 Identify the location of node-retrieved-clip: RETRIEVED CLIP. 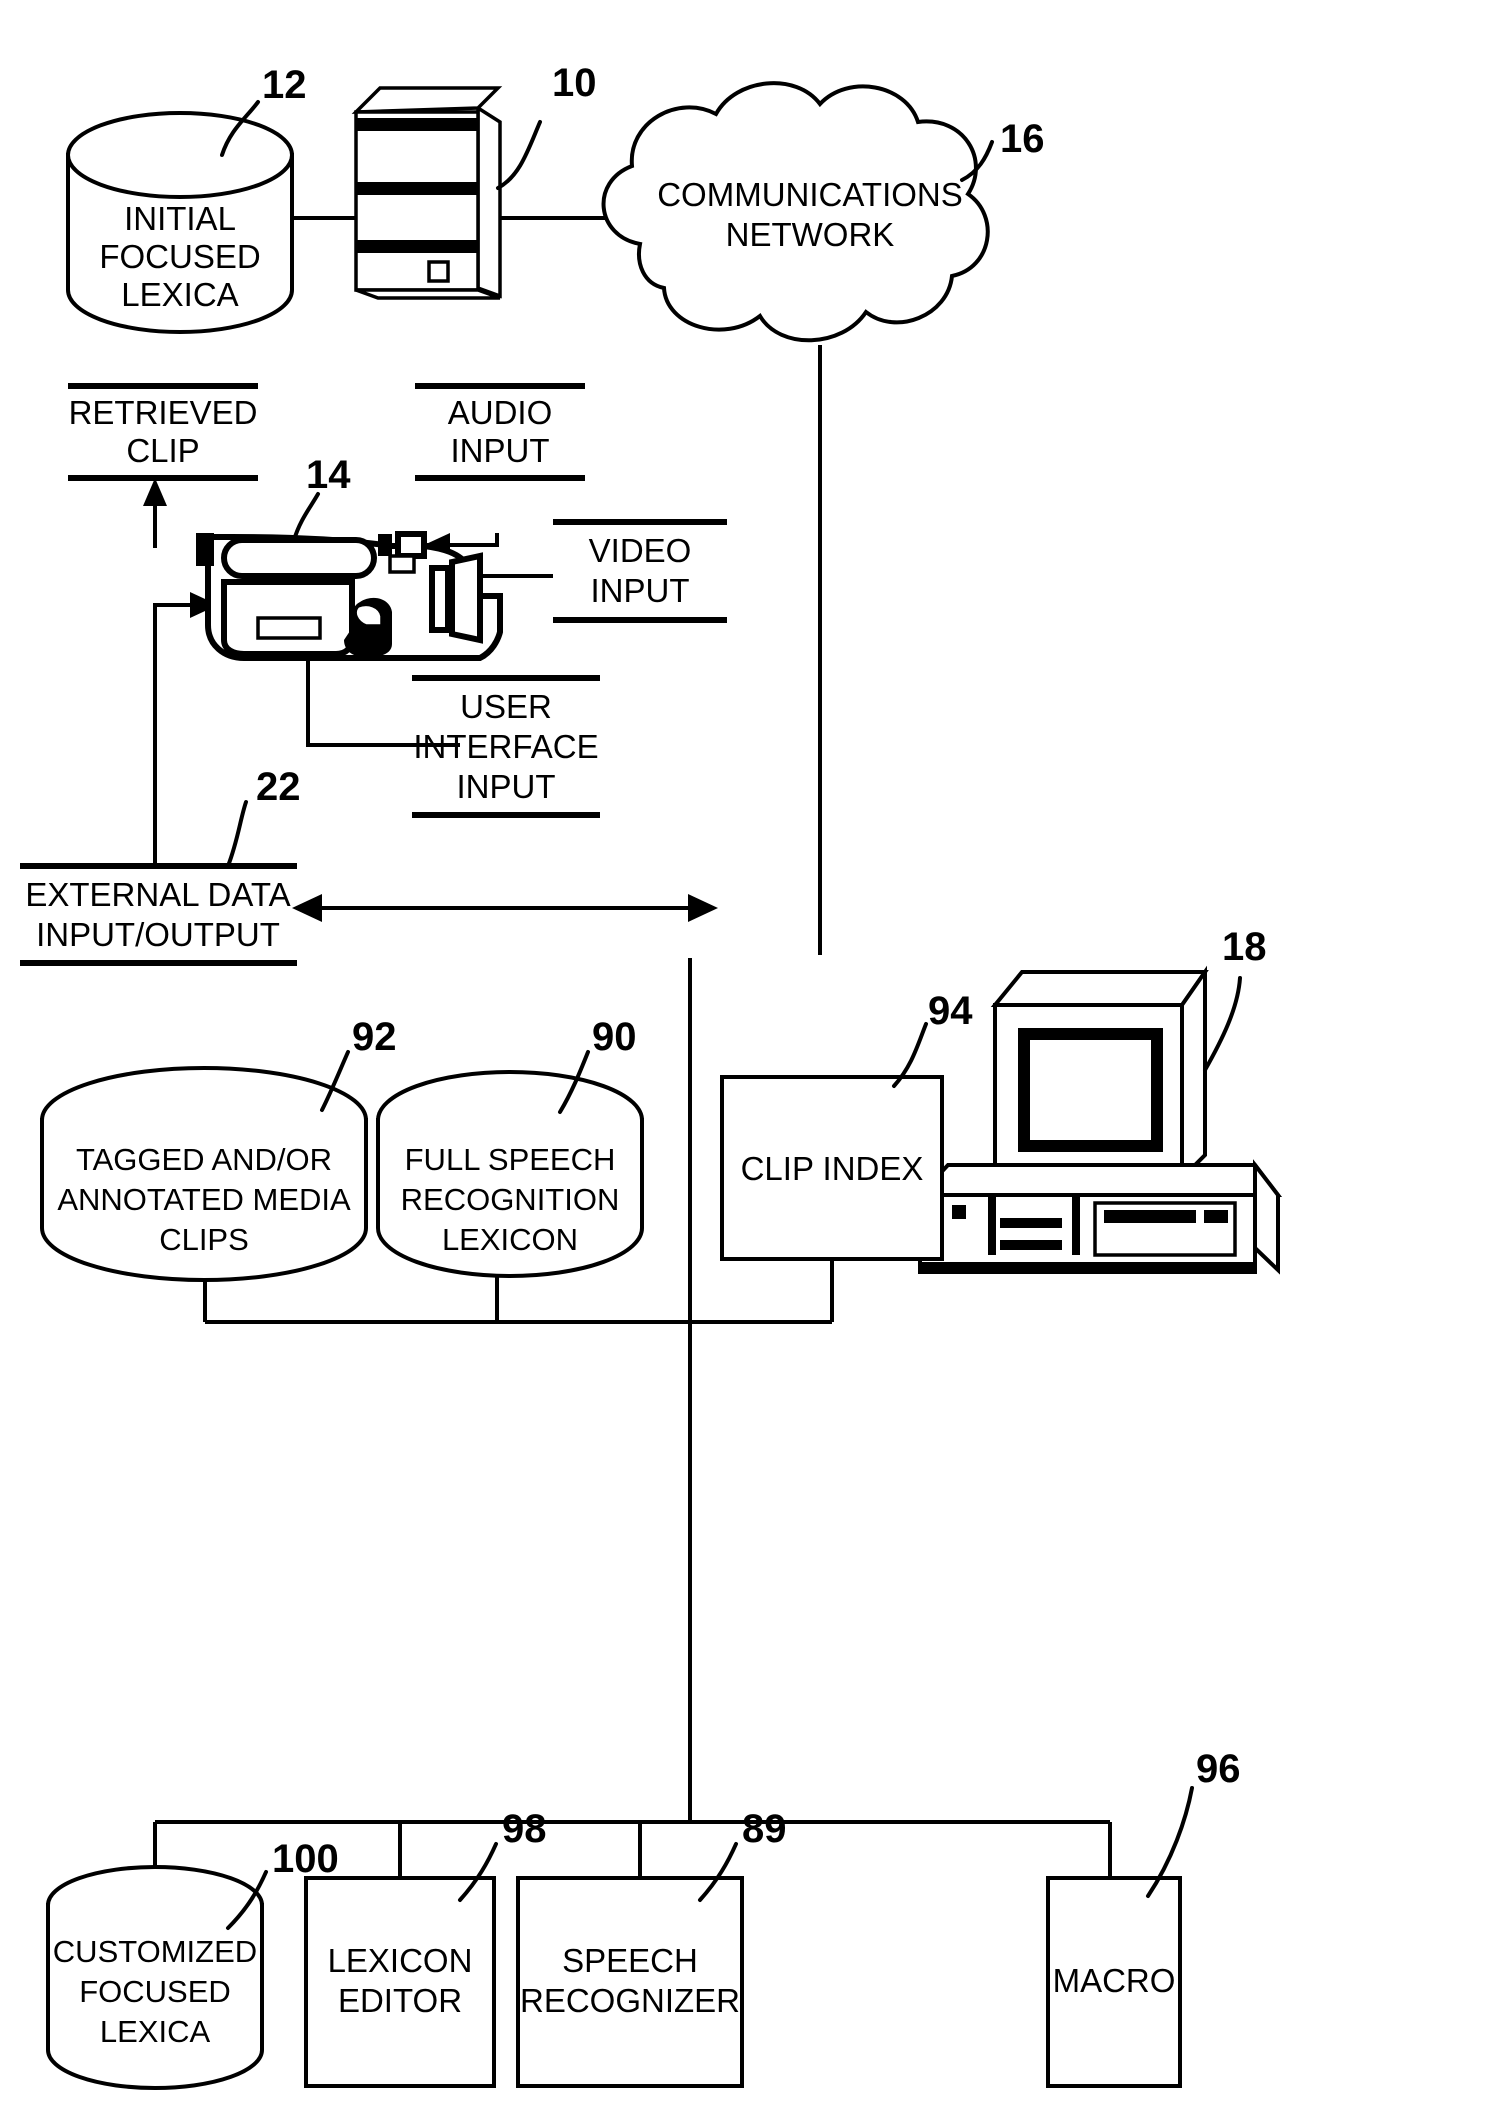
(163, 432).